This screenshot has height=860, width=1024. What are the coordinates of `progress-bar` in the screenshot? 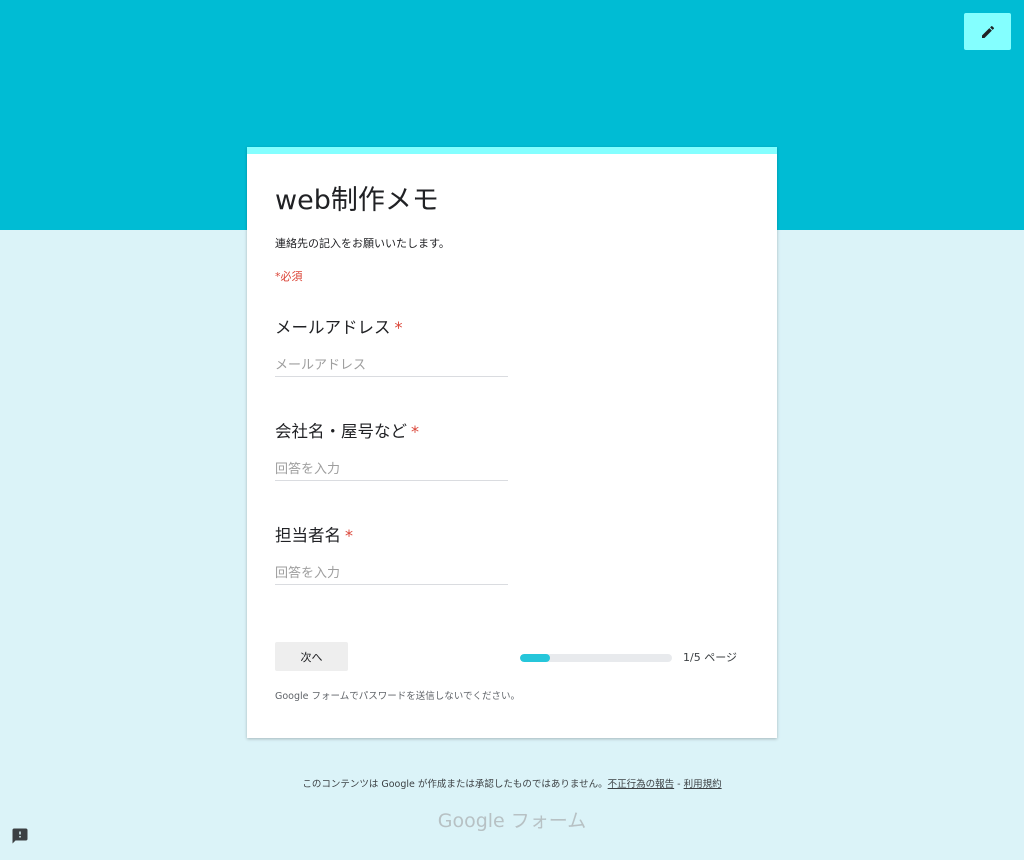 It's located at (596, 658).